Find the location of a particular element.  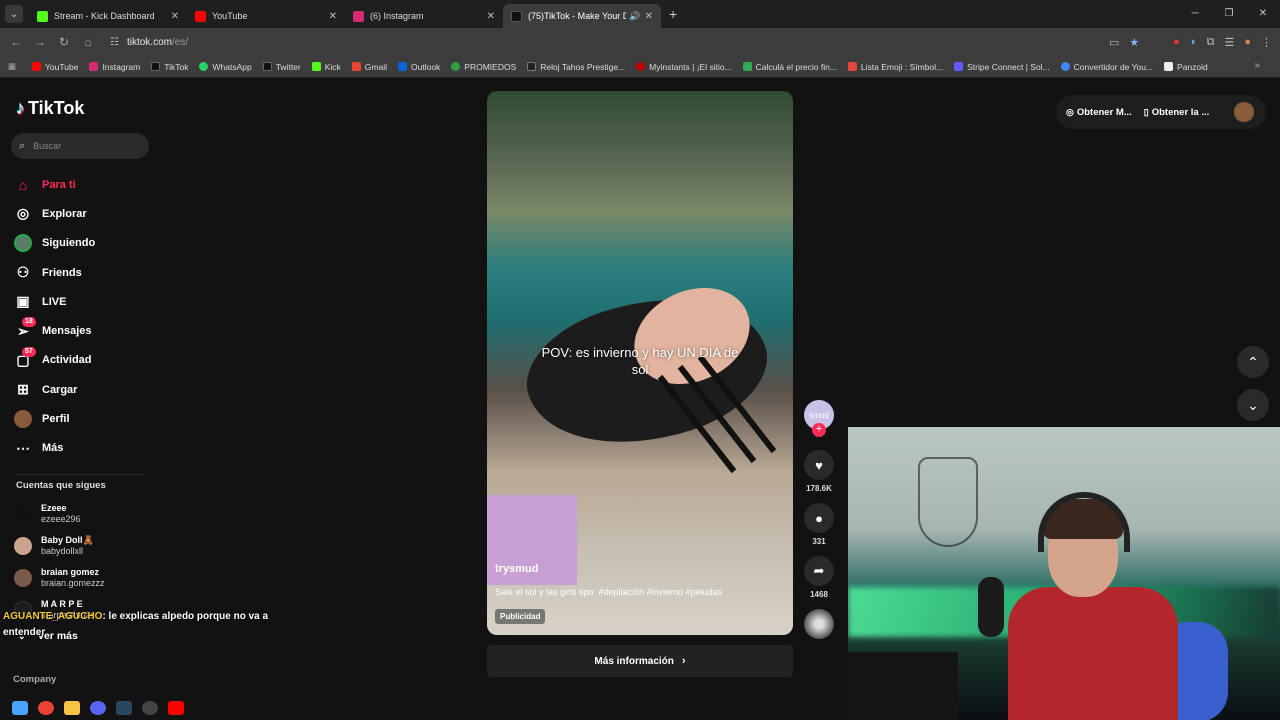

follow-plus-icon: + is located at coordinates (819, 430).